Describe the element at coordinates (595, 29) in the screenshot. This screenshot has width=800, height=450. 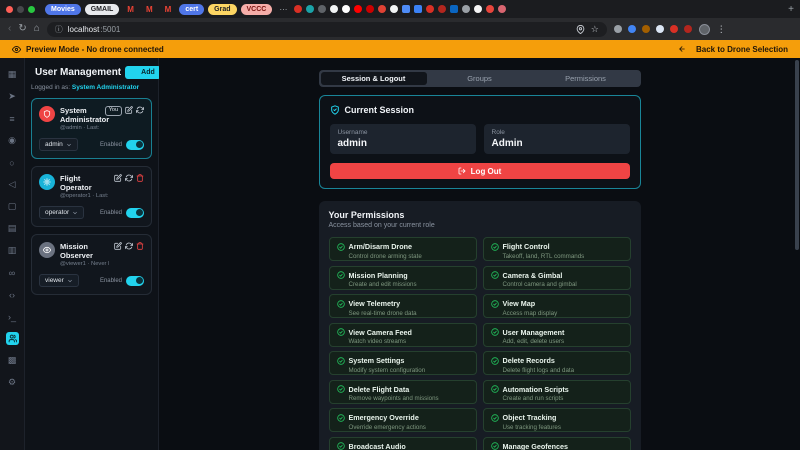
I see `bookmark-star-icon: ☆` at that location.